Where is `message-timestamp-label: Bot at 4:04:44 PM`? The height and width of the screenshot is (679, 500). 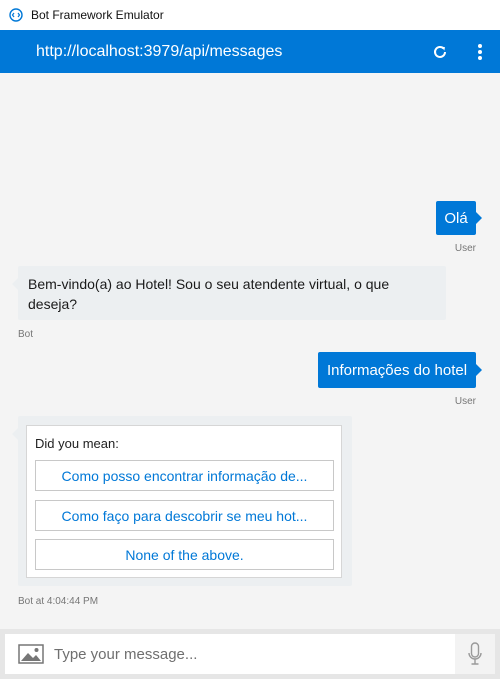
message-timestamp-label: Bot at 4:04:44 PM is located at coordinates (58, 601).